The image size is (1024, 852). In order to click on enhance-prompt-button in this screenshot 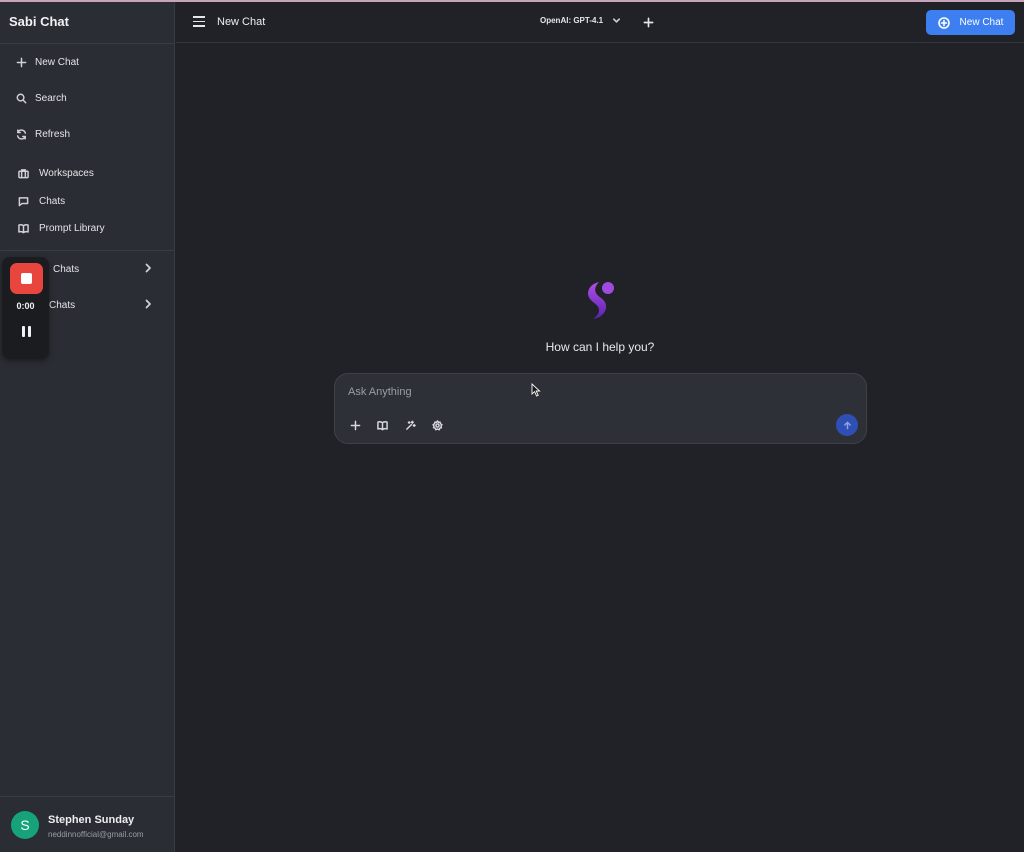, I will do `click(410, 425)`.